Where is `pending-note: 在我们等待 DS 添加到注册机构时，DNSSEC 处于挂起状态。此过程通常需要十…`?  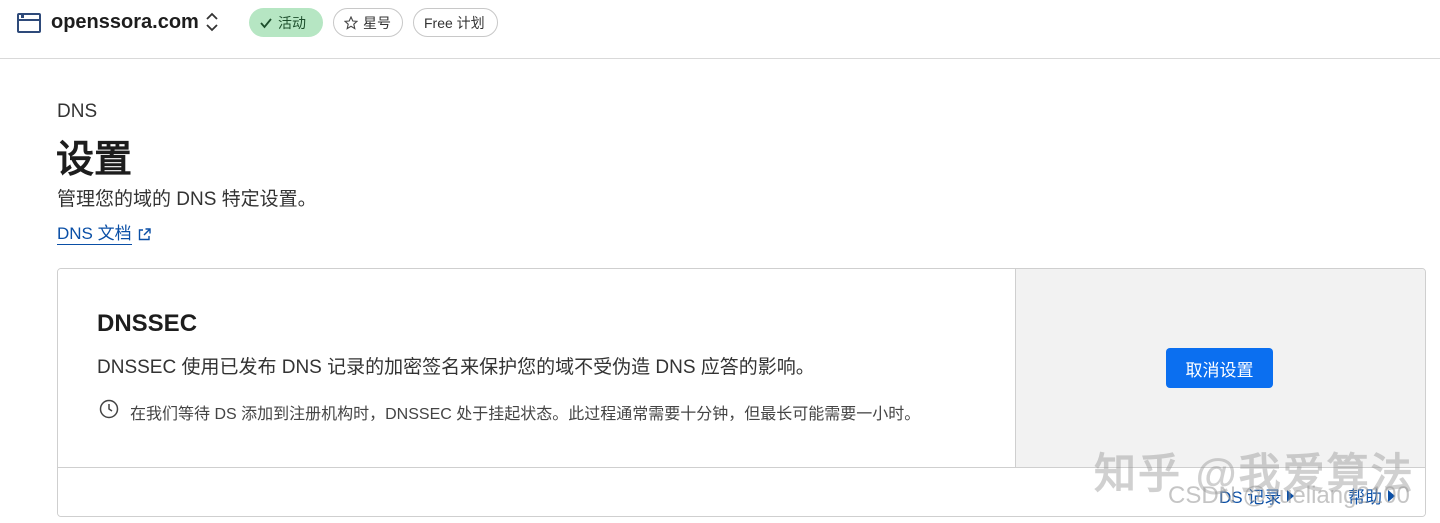 pending-note: 在我们等待 DS 添加到注册机构时，DNSSEC 处于挂起状态。此过程通常需要十… is located at coordinates (525, 414).